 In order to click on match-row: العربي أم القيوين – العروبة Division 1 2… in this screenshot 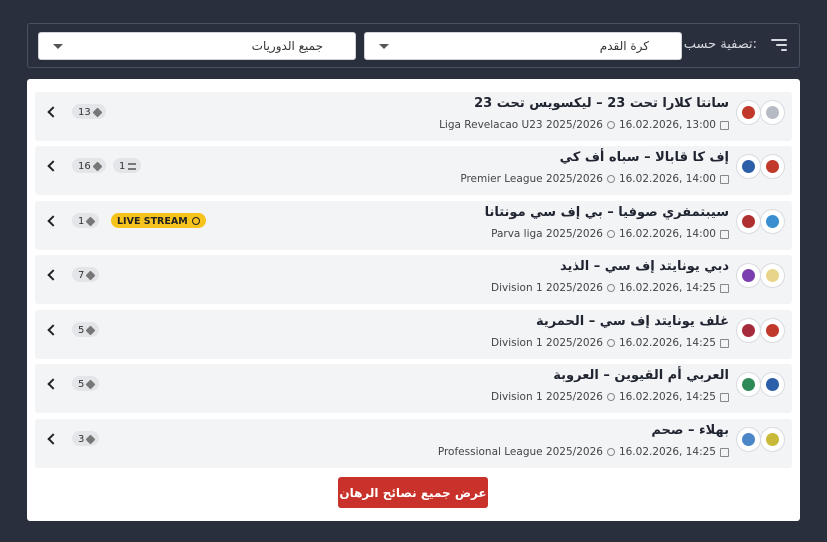, I will do `click(413, 388)`.